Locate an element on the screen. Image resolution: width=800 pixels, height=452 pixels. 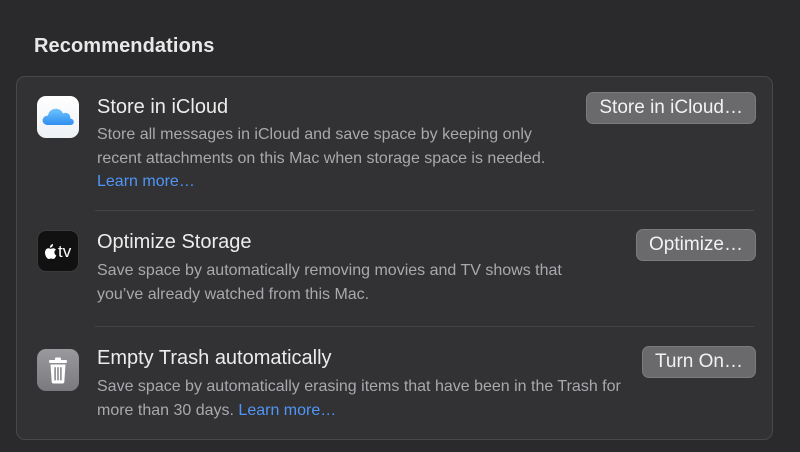
recommendation-title: Store in iCloud is located at coordinates (163, 107).